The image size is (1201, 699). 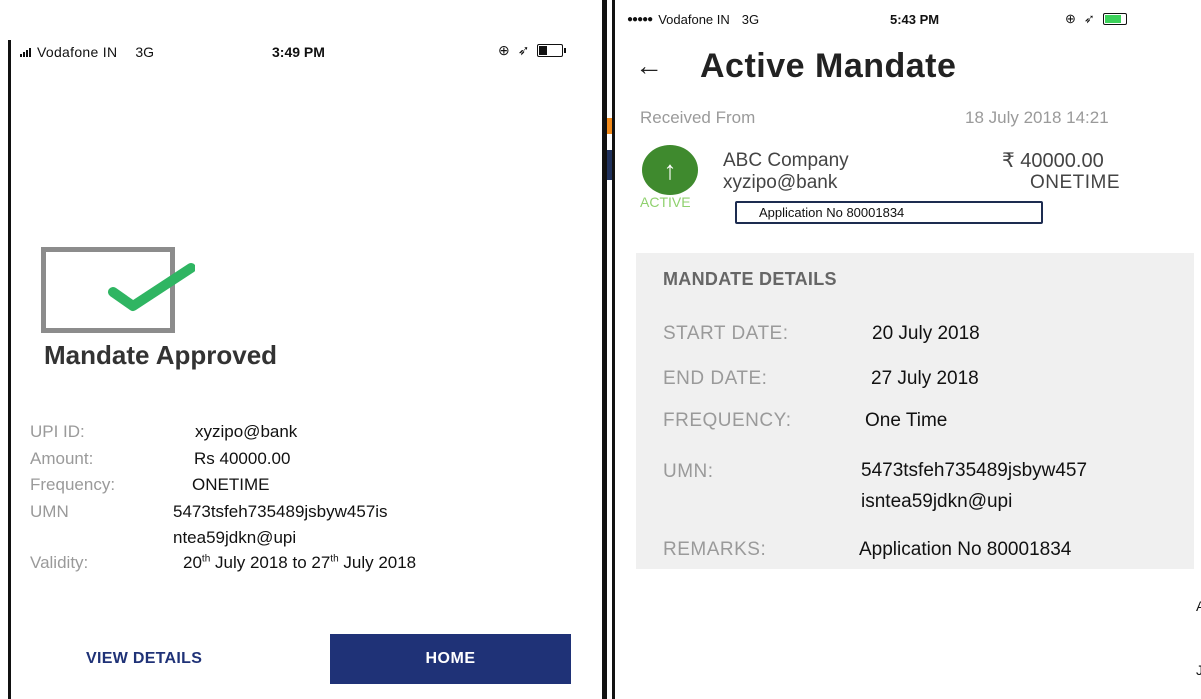 I want to click on detail-label: Frequency:, so click(x=73, y=484).